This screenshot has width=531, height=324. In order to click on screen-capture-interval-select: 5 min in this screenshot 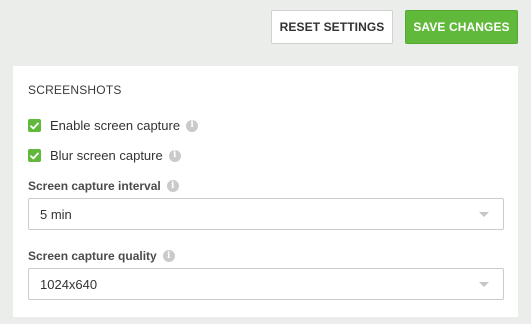, I will do `click(266, 214)`.